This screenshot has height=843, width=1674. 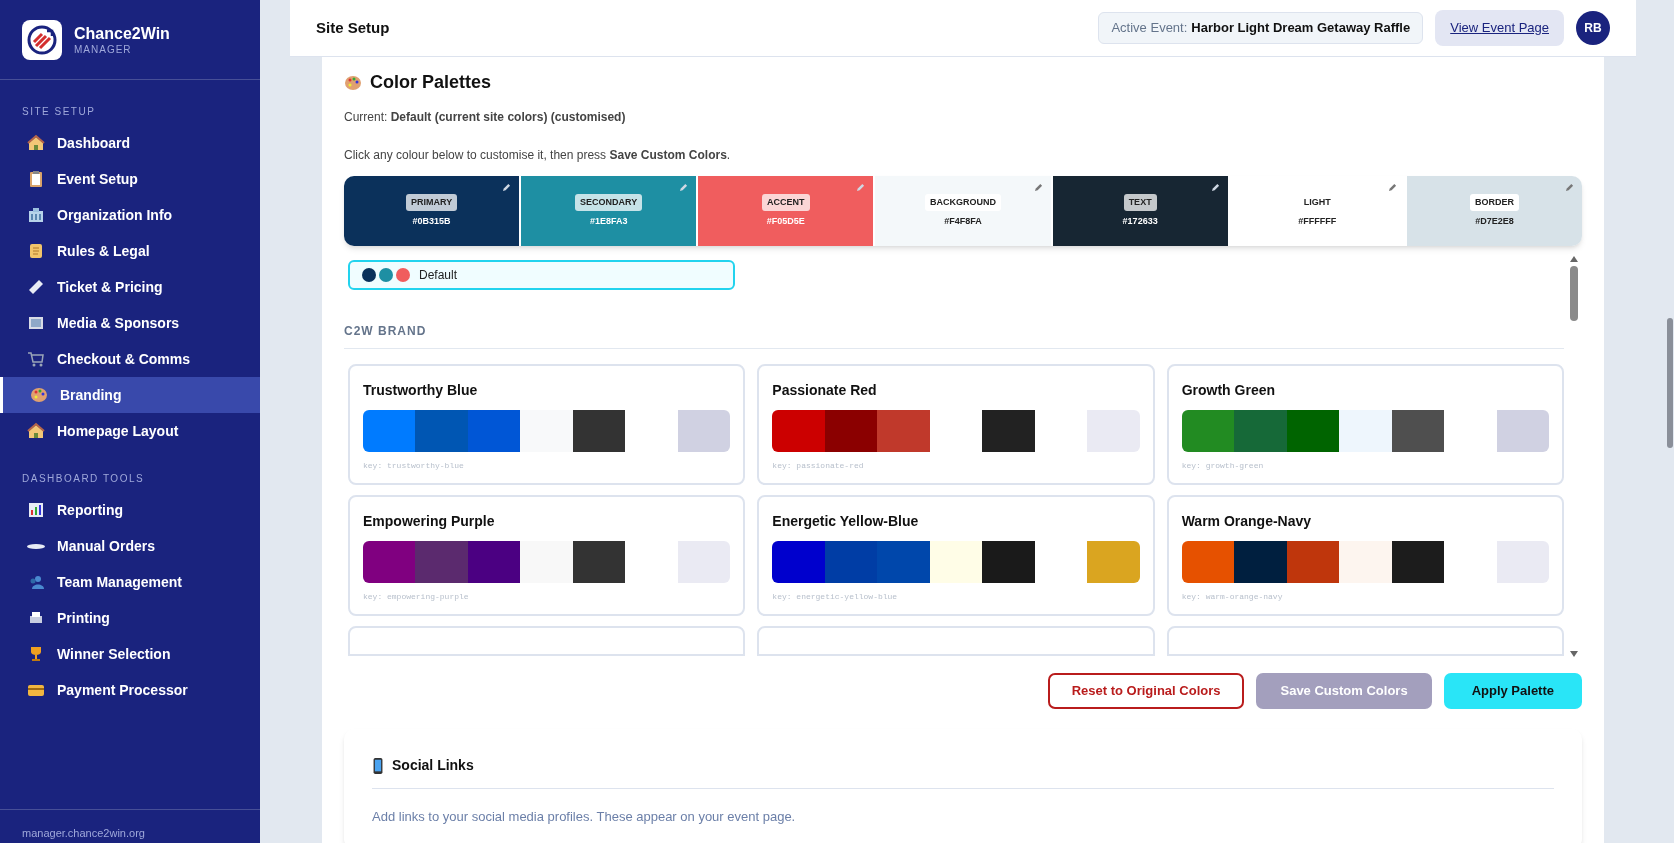 What do you see at coordinates (538, 155) in the screenshot?
I see `instructions-text: Click any colour below to customise it, then press Save Custom Colors.` at bounding box center [538, 155].